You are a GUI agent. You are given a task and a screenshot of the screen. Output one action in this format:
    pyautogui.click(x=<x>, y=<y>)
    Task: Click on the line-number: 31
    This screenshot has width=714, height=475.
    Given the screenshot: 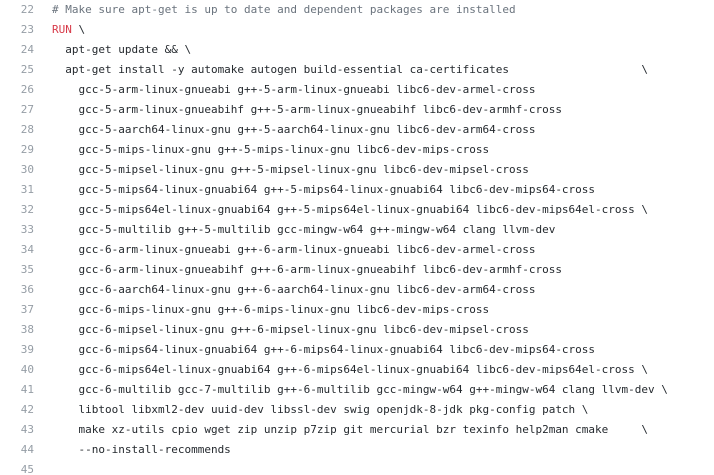 What is the action you would take?
    pyautogui.click(x=17, y=190)
    